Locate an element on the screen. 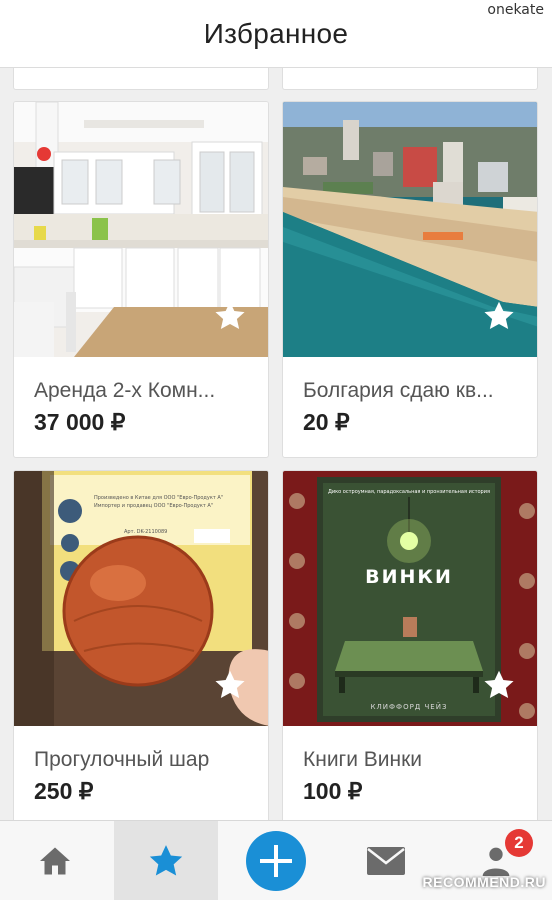 This screenshot has width=552, height=900. nav-home is located at coordinates (55, 860).